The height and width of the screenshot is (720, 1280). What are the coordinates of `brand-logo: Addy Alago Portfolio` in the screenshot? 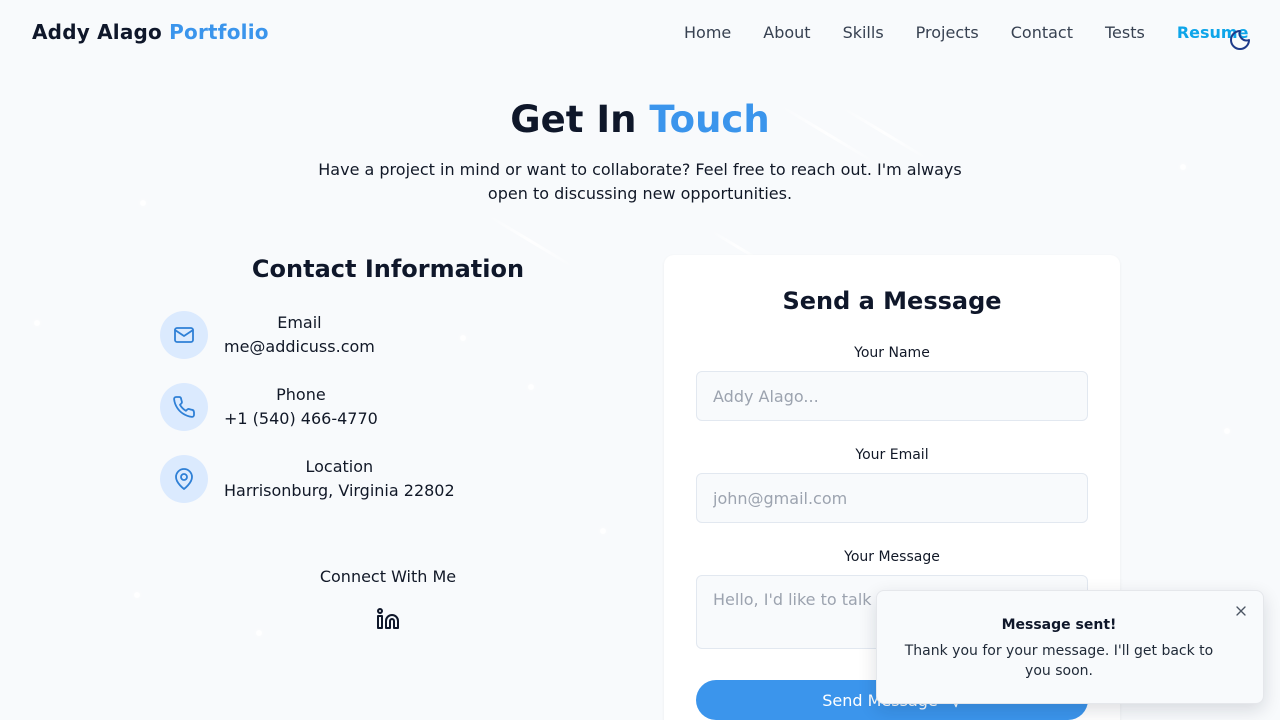 It's located at (150, 32).